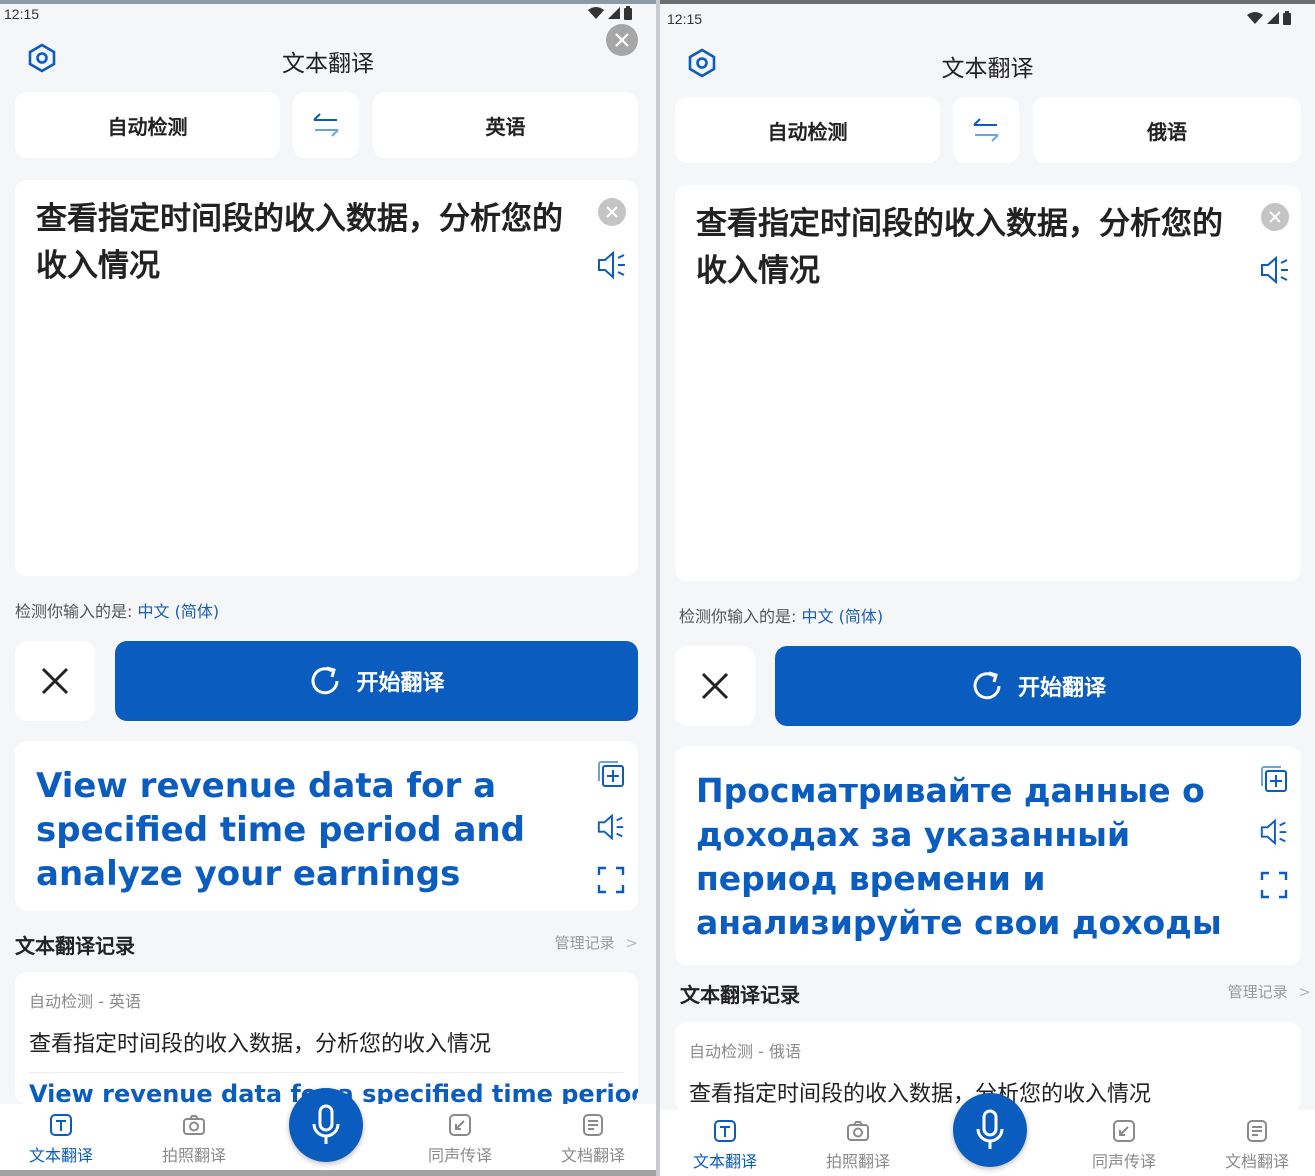 This screenshot has width=1315, height=1176. I want to click on battery-icon, so click(1287, 18).